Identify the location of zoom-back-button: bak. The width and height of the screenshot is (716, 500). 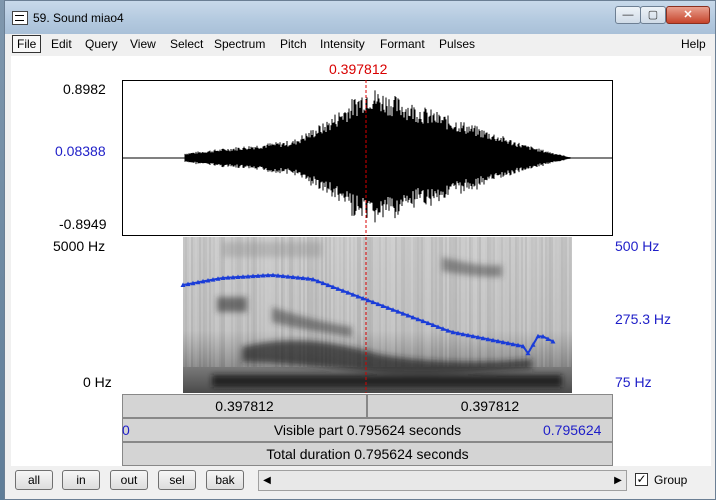
(225, 480).